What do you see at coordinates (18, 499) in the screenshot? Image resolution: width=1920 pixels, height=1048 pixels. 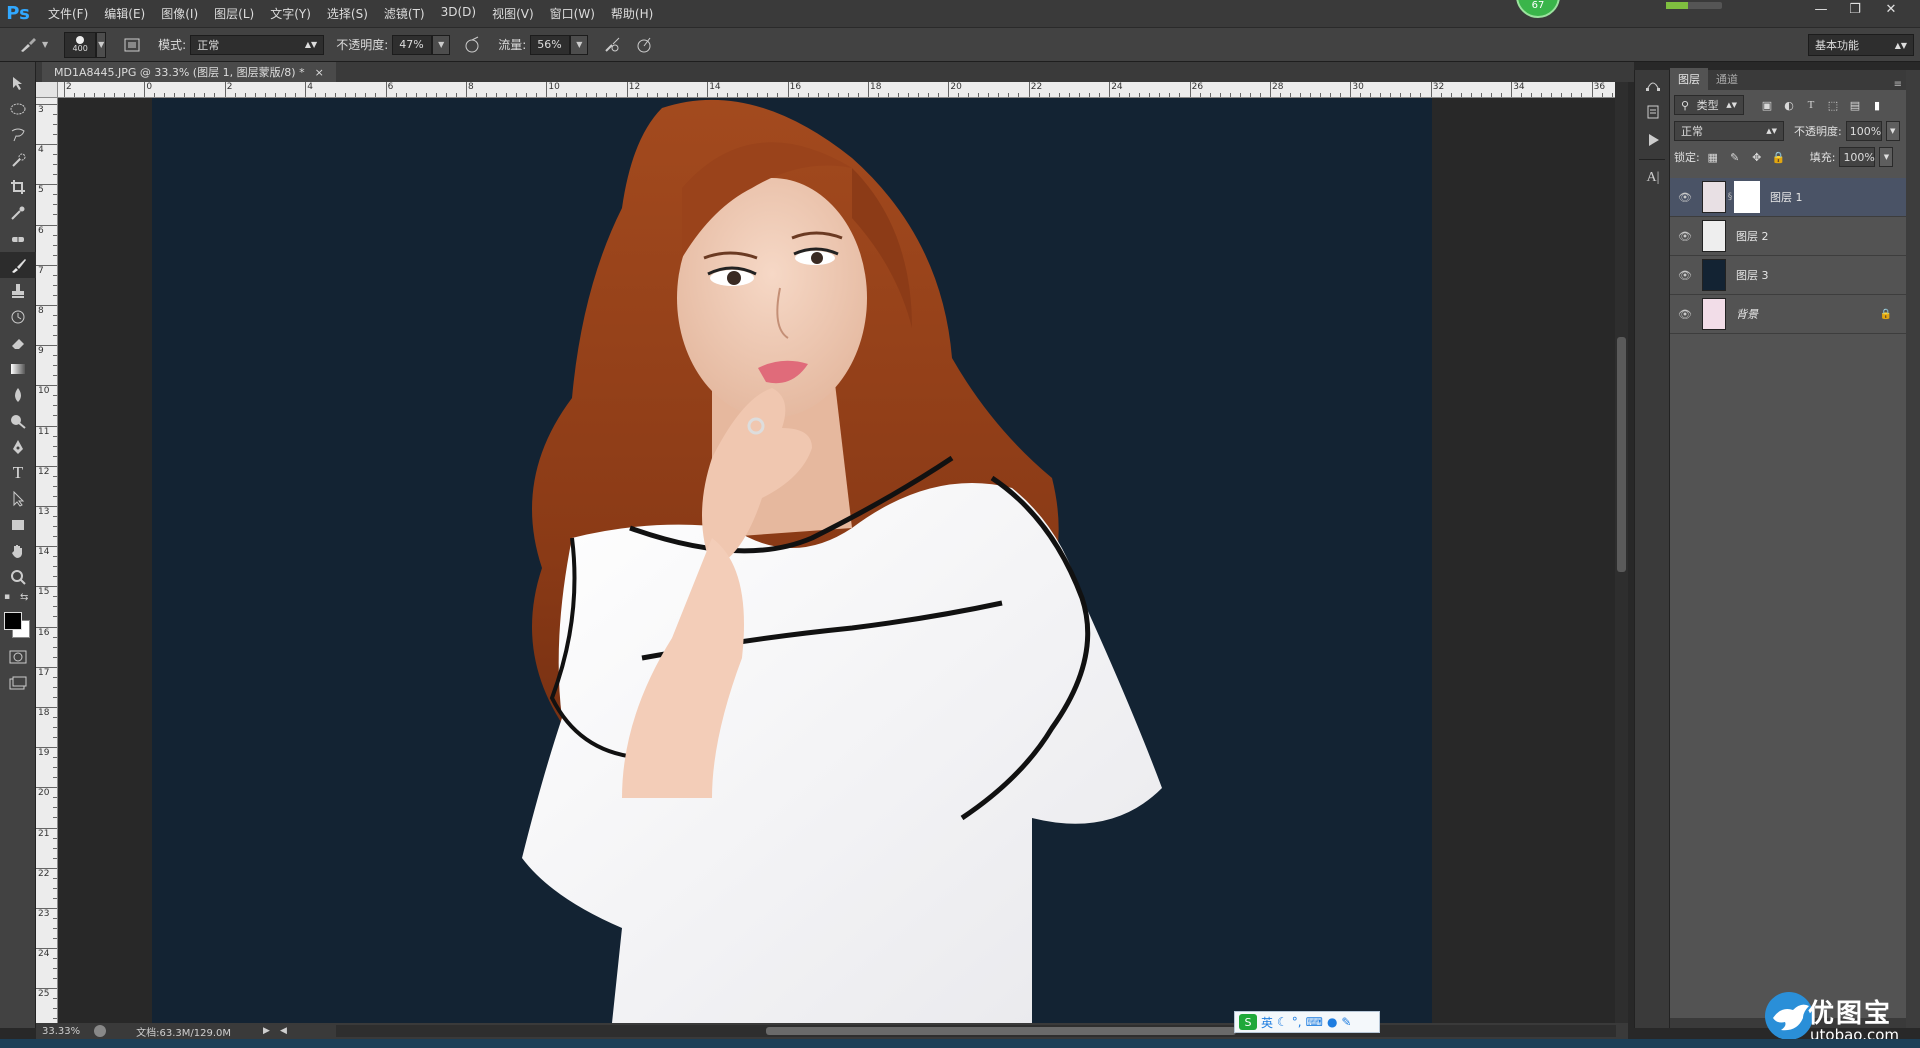 I see `path-selection-tool-icon` at bounding box center [18, 499].